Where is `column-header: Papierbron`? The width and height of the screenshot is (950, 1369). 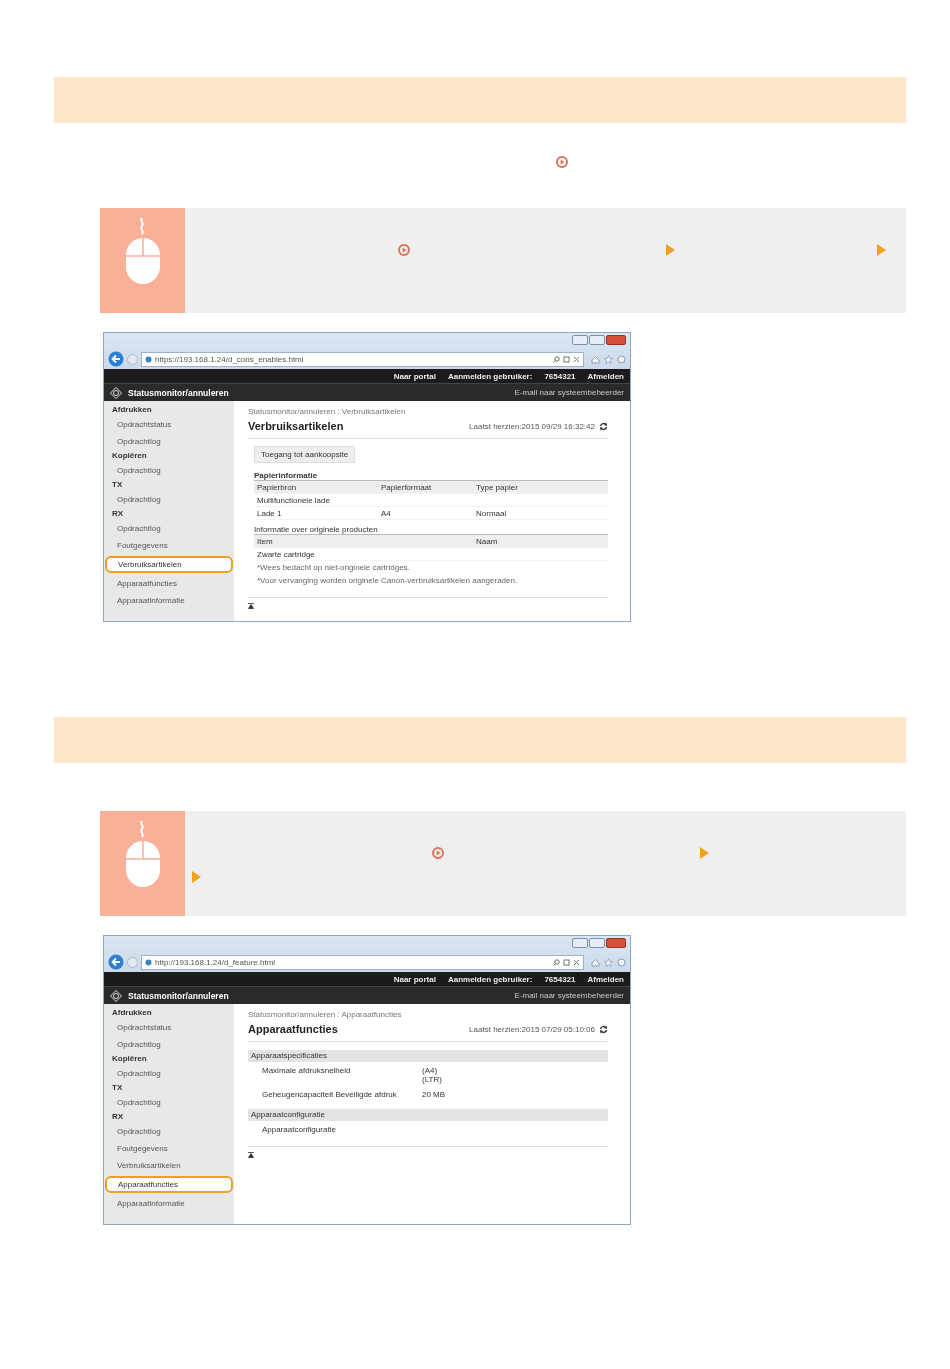
column-header: Papierbron is located at coordinates (277, 487).